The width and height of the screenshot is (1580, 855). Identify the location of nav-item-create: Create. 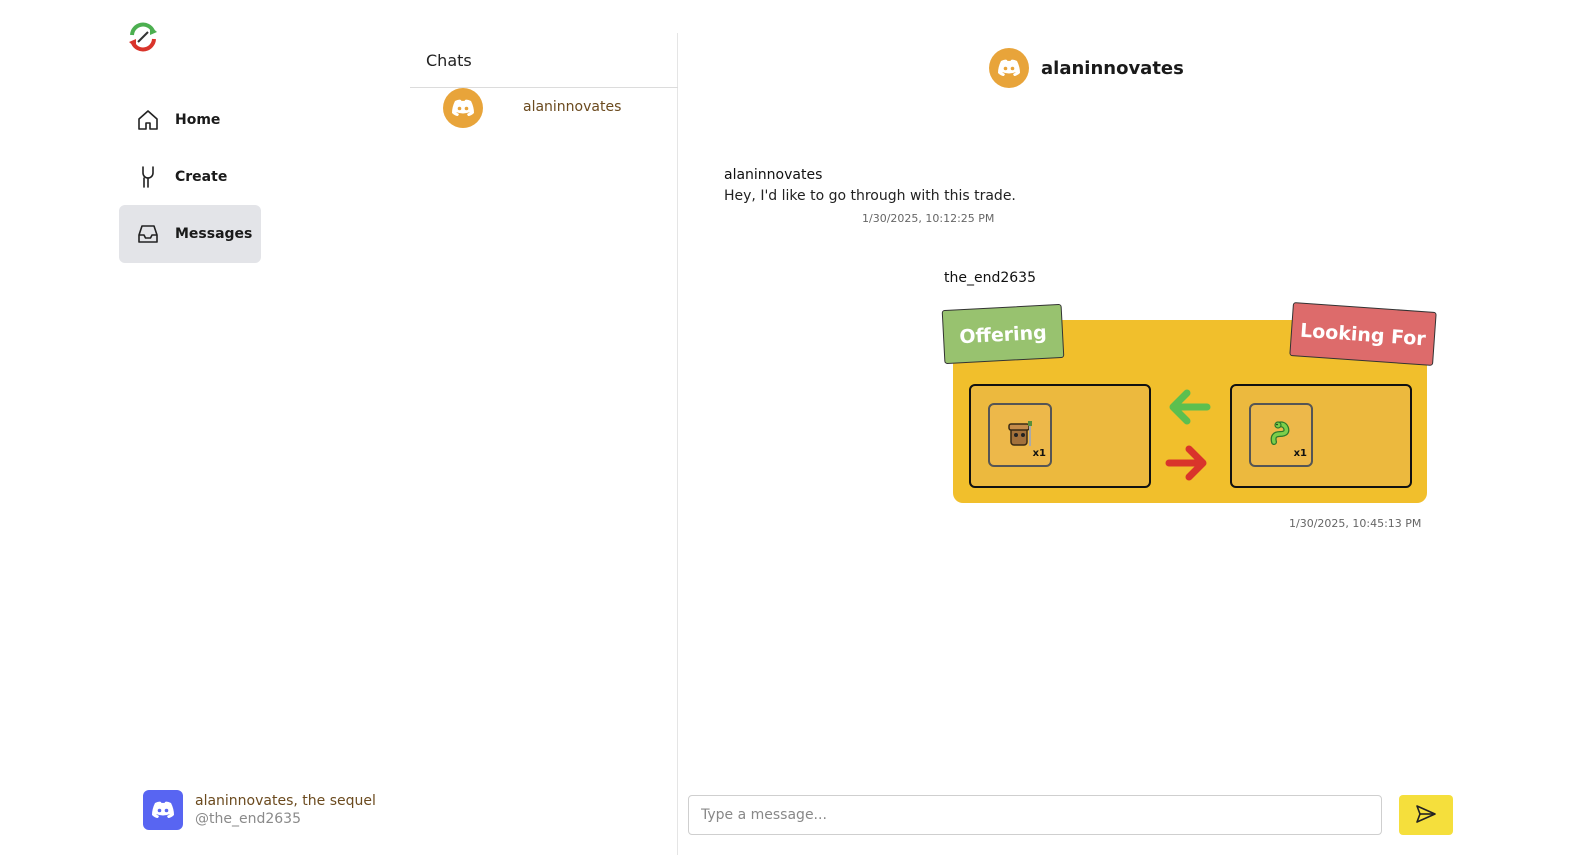
(190, 177).